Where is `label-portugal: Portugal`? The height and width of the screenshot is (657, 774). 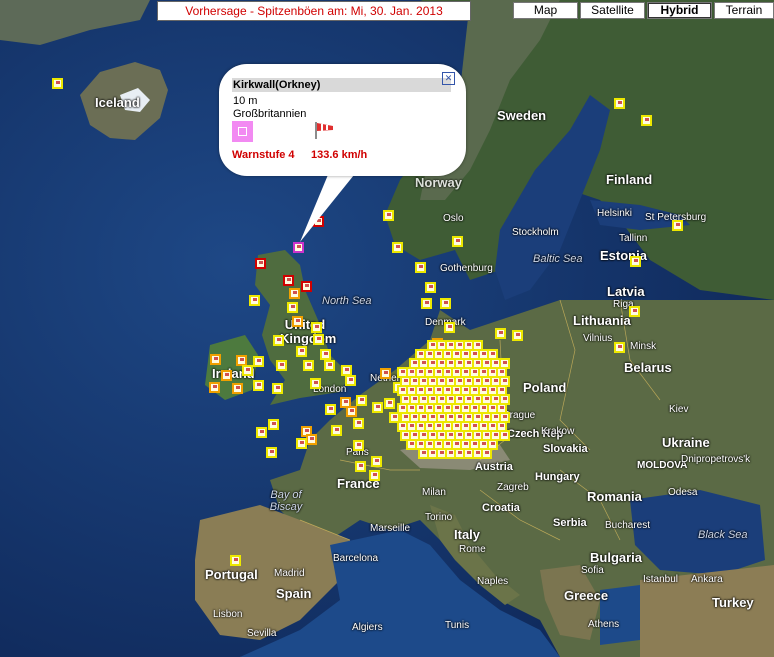 label-portugal: Portugal is located at coordinates (231, 574).